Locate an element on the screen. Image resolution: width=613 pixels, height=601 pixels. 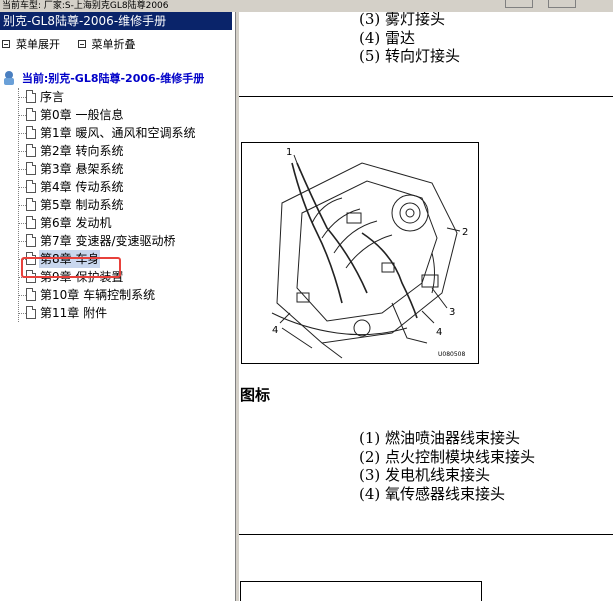
book-user-icon is located at coordinates (9, 78).